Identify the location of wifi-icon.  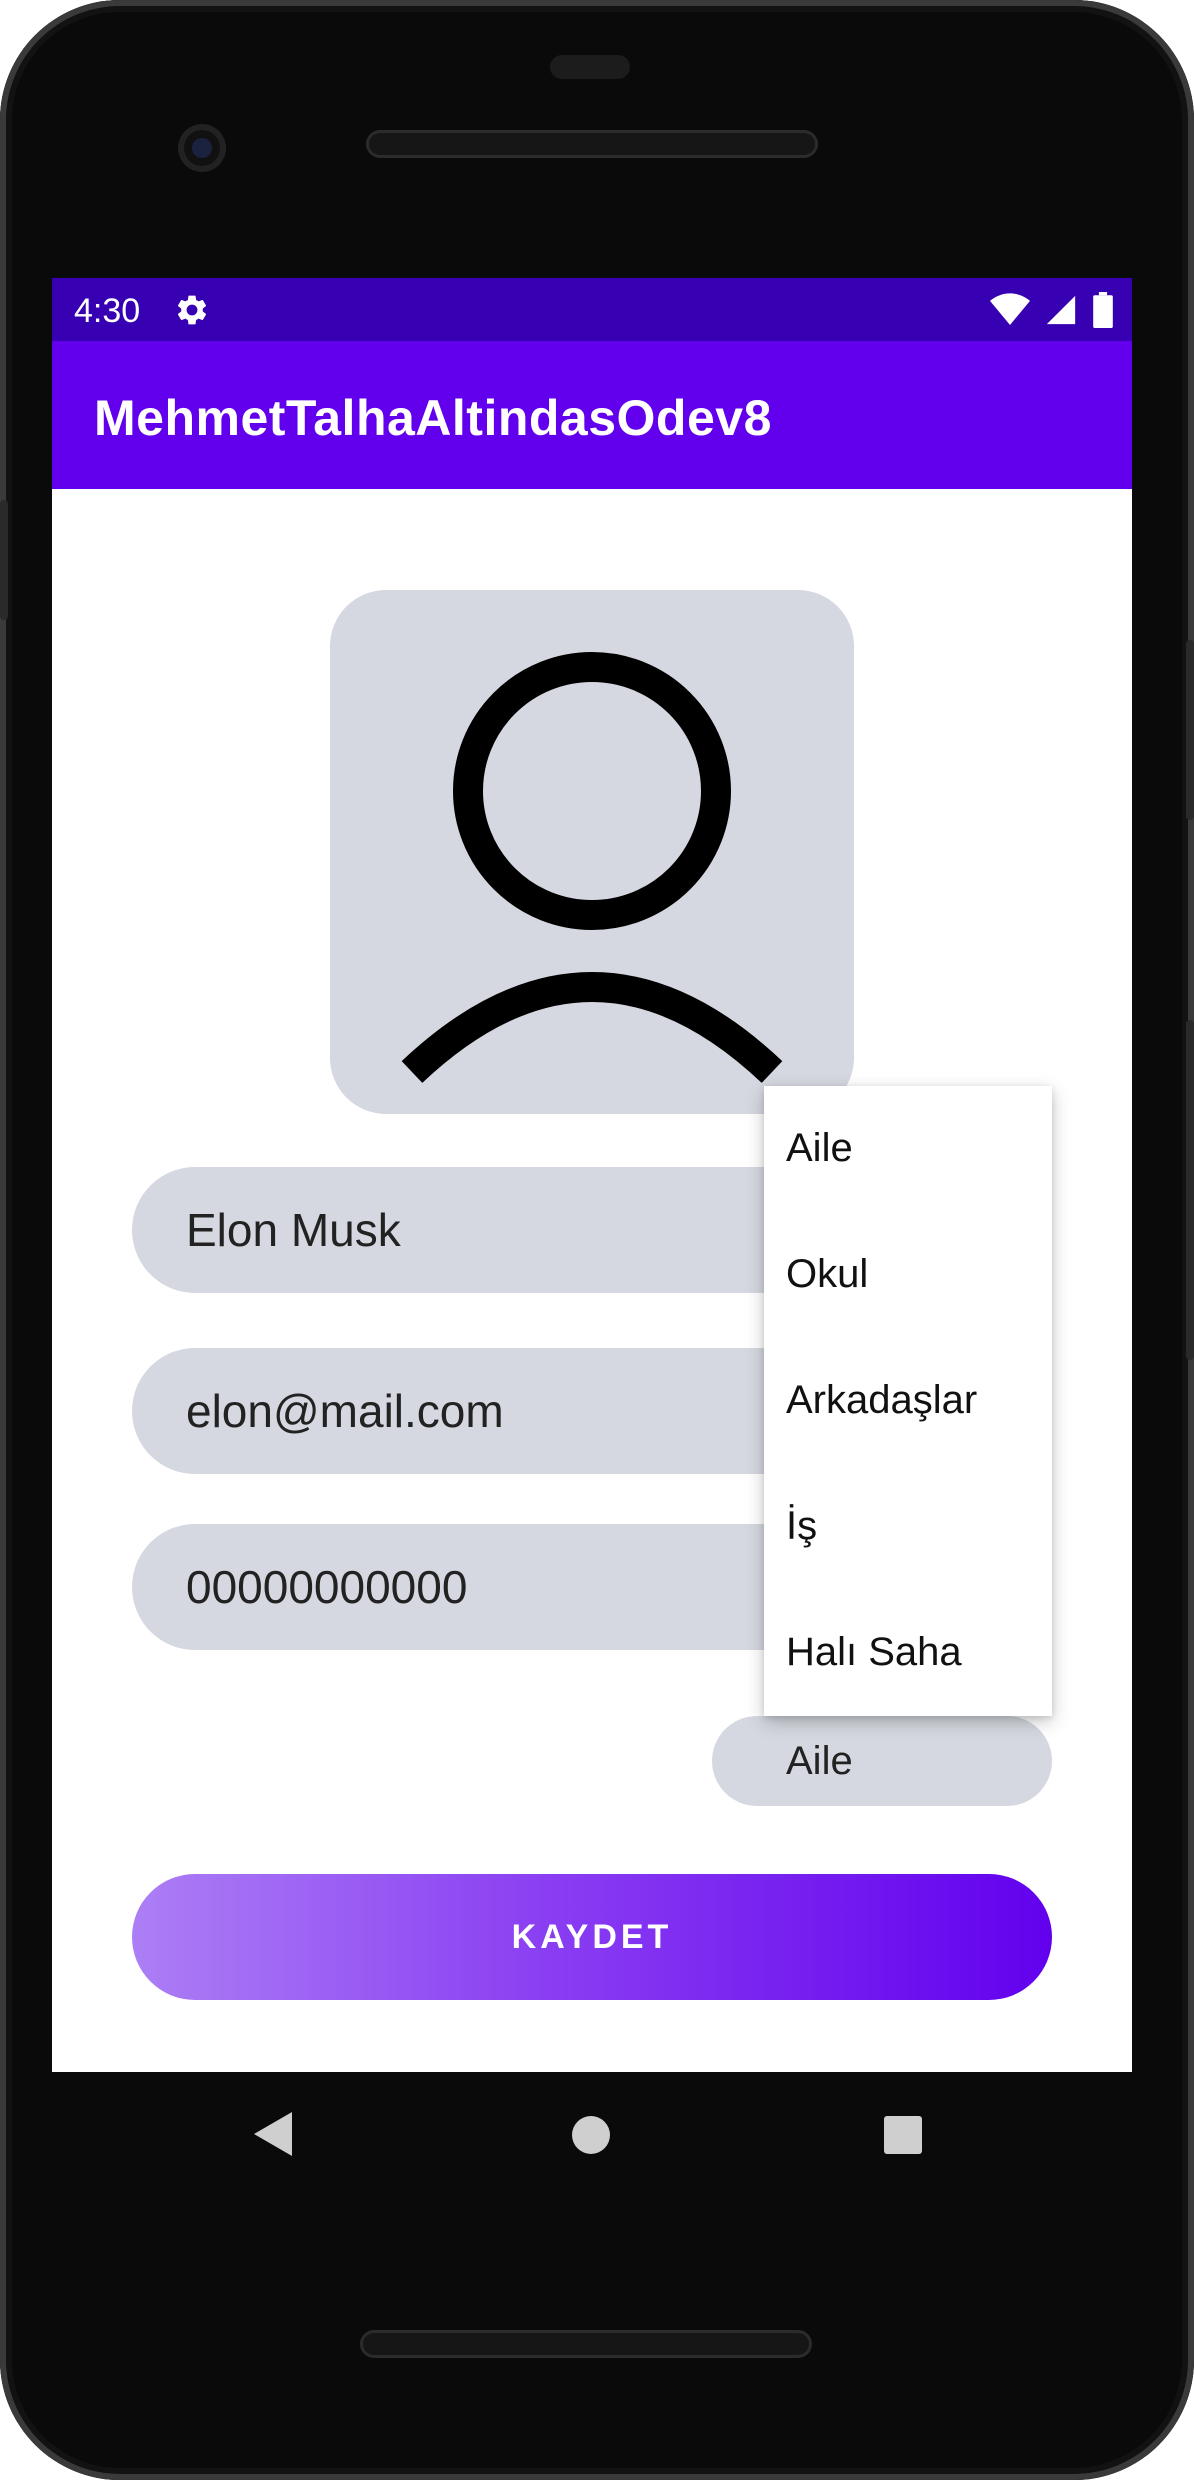
(1010, 309).